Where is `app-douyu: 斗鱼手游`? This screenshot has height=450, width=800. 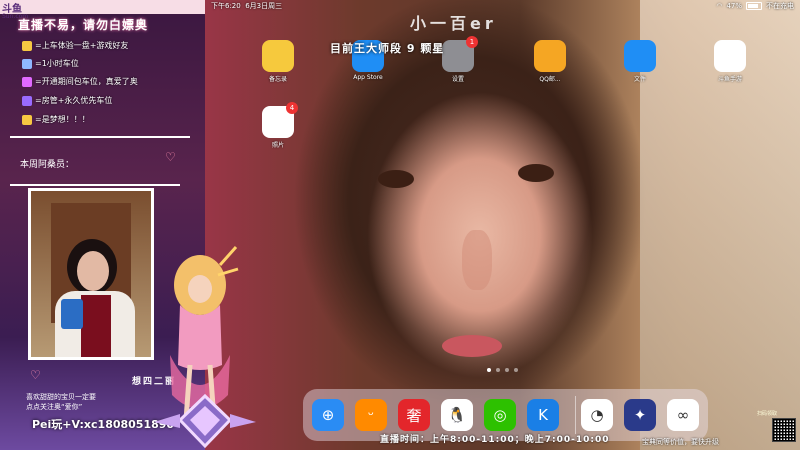 app-douyu: 斗鱼手游 is located at coordinates (730, 61).